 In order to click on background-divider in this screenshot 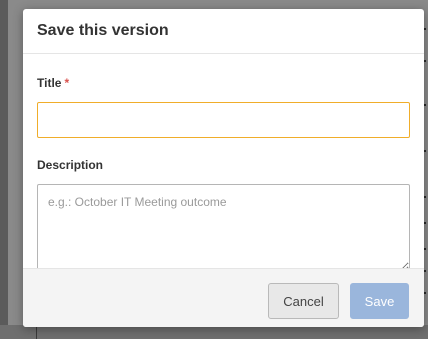, I will do `click(36, 333)`.